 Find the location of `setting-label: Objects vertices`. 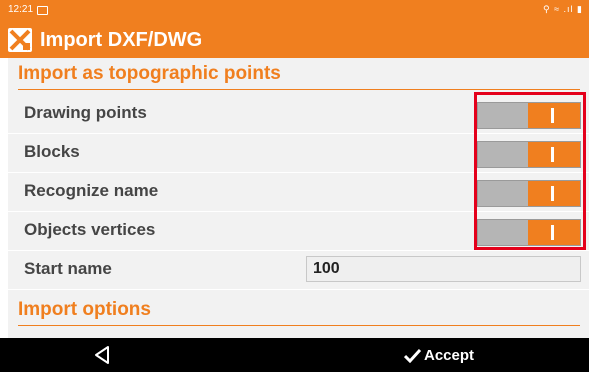

setting-label: Objects vertices is located at coordinates (90, 229).